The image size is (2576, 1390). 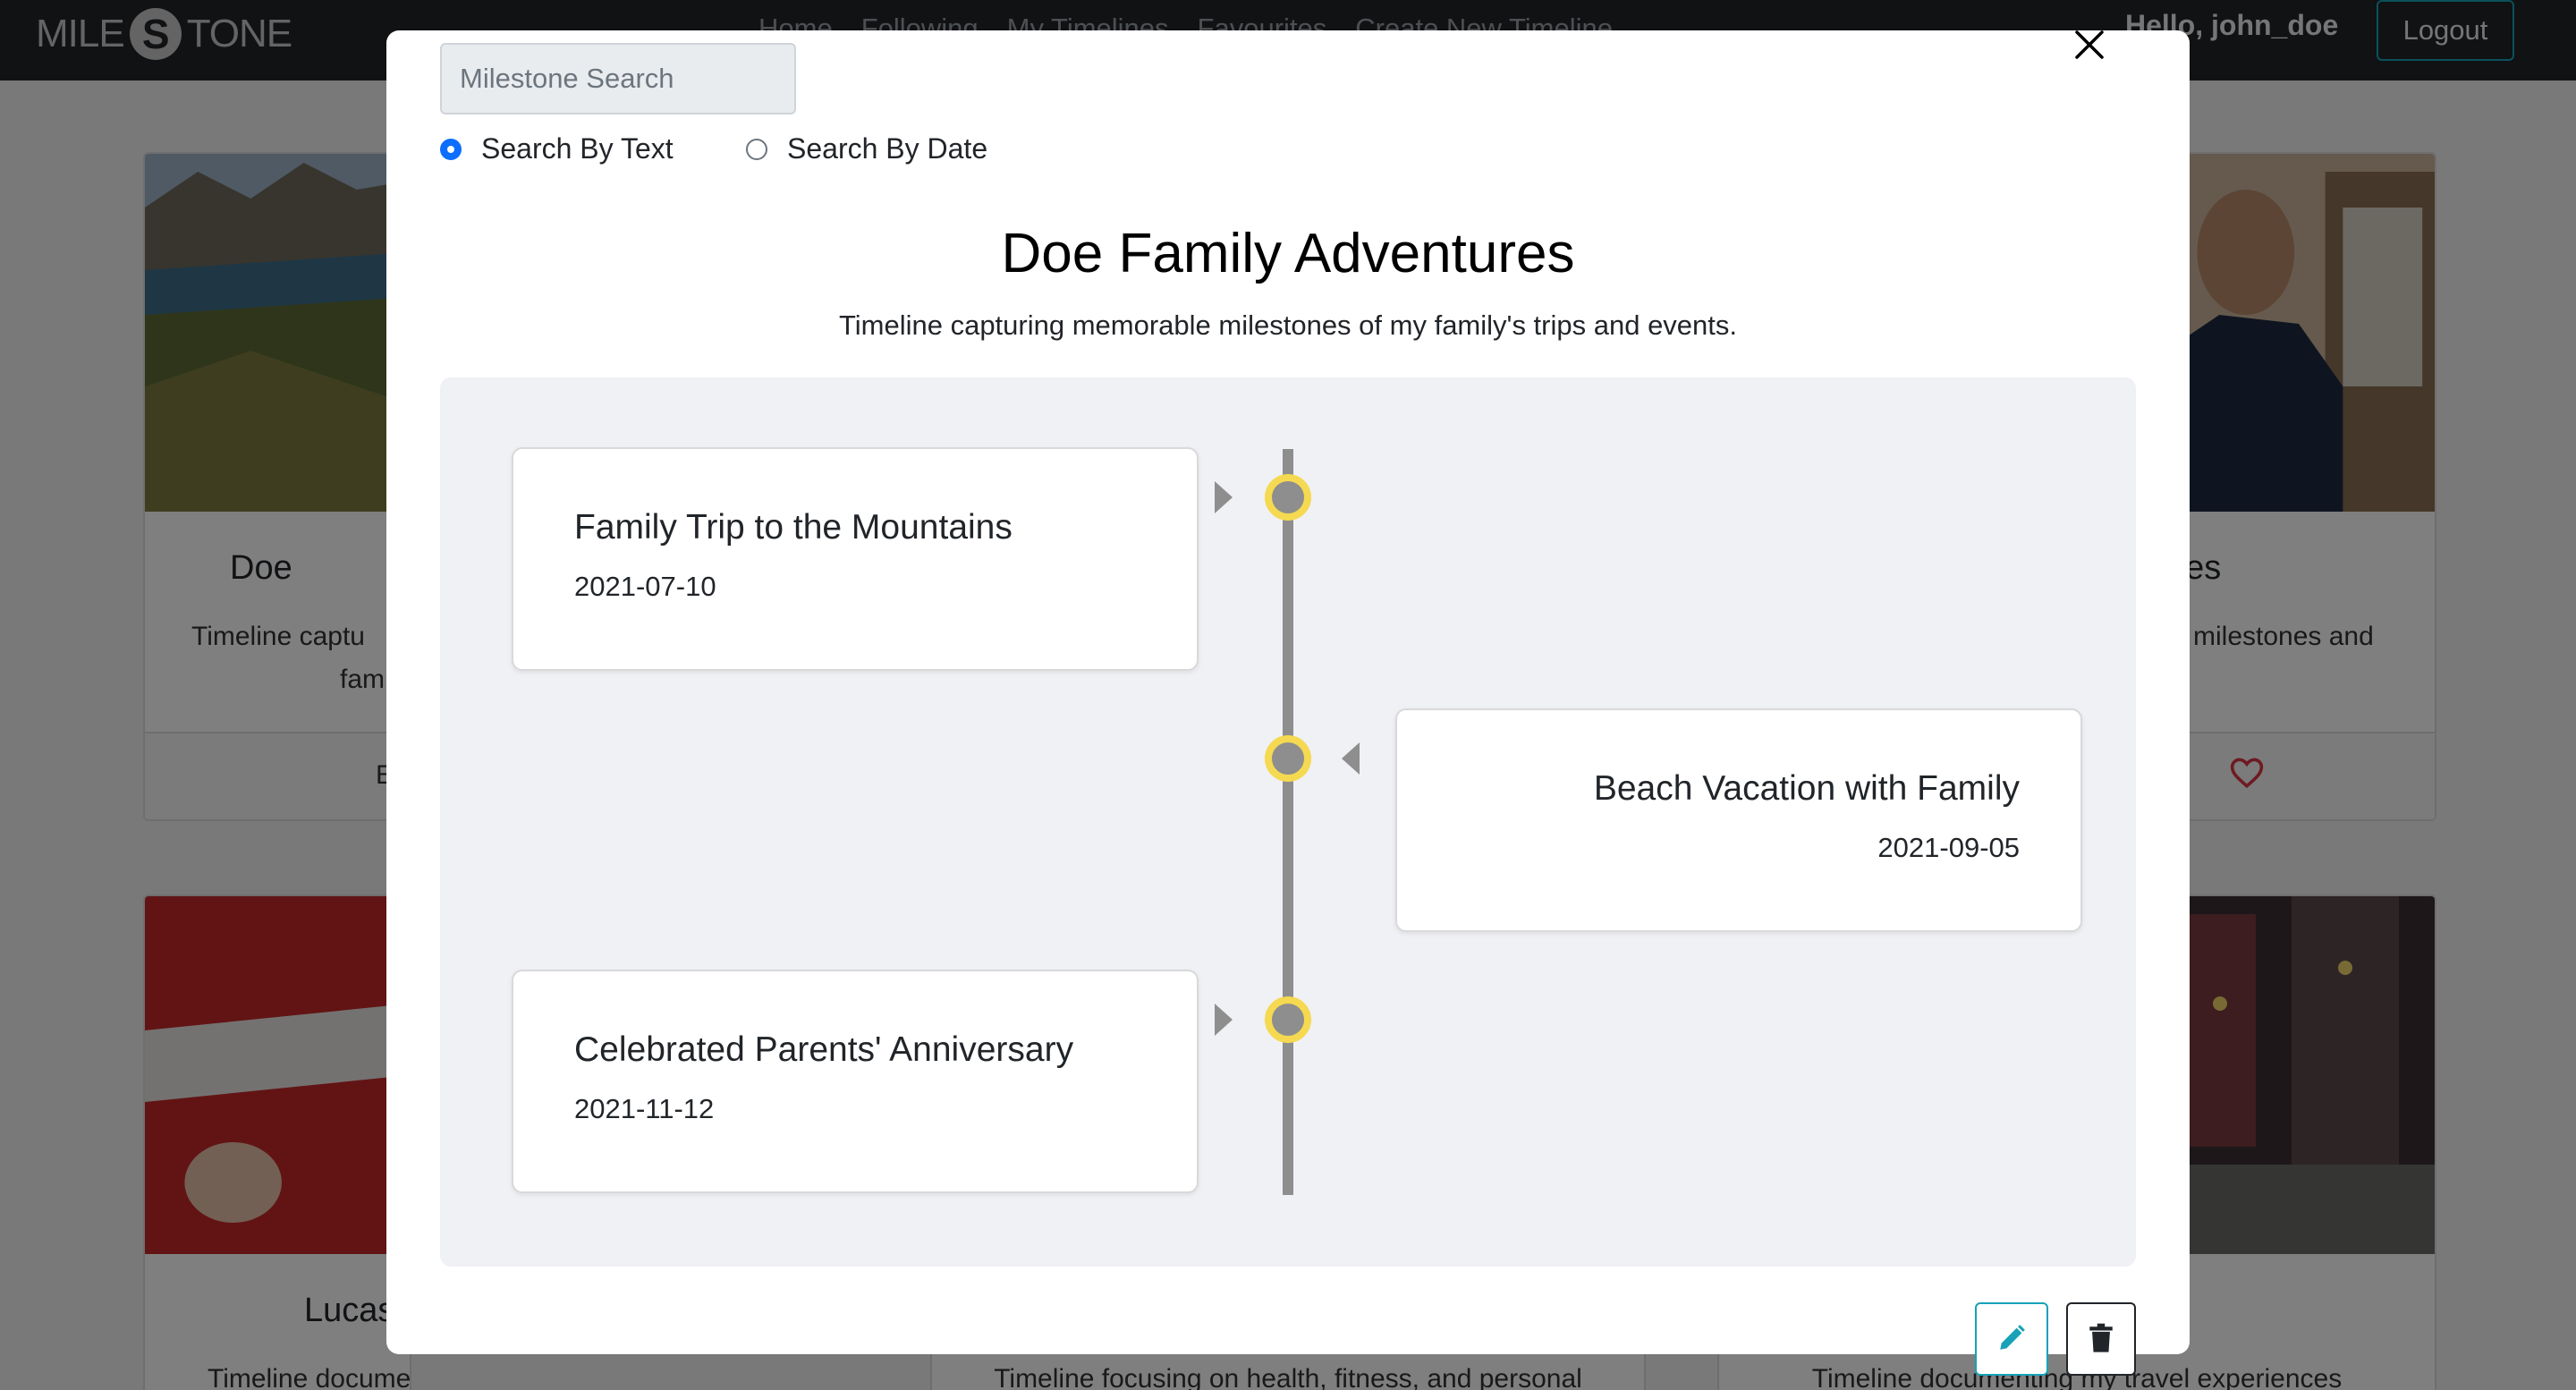 I want to click on milestone-search-input, so click(x=618, y=78).